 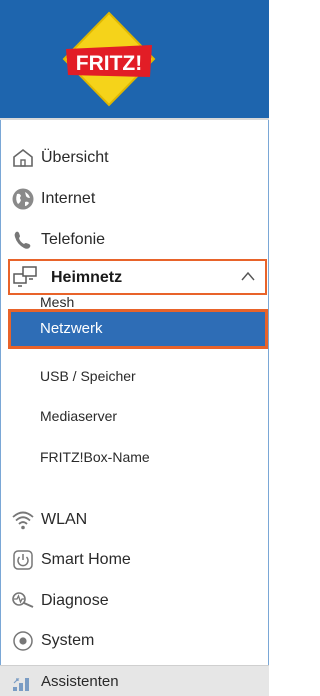 I want to click on nav-item-wlan: WLAN, so click(x=134, y=520).